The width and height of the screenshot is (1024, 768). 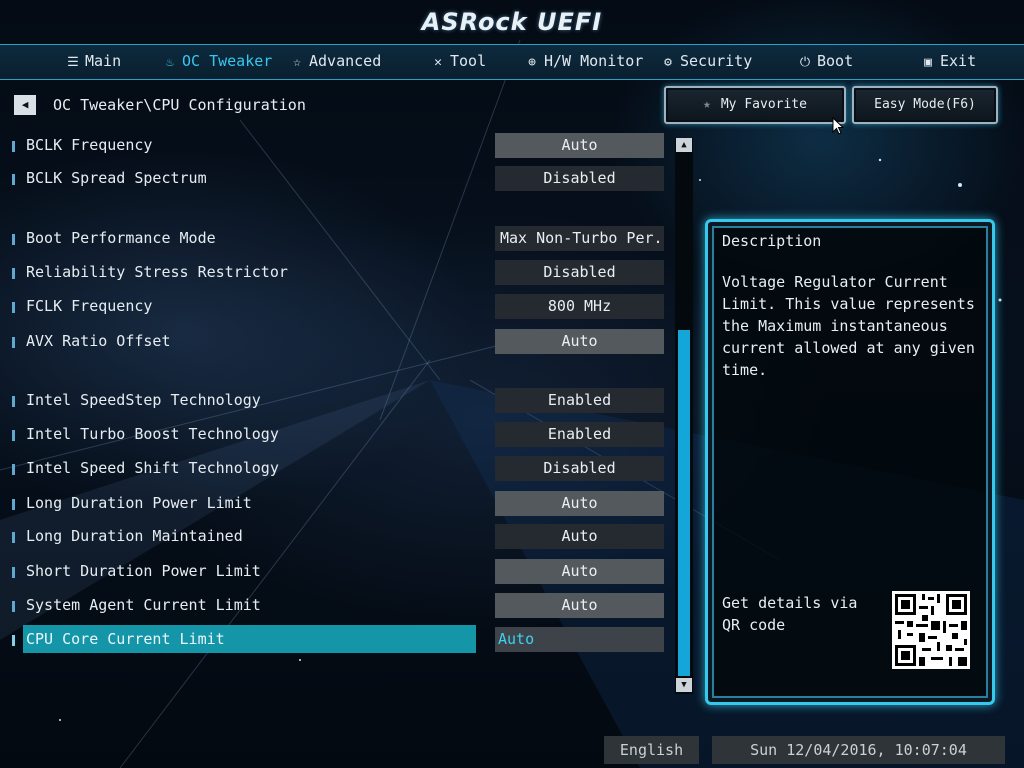 I want to click on asrock-logo: ASRock UEFI, so click(x=512, y=22).